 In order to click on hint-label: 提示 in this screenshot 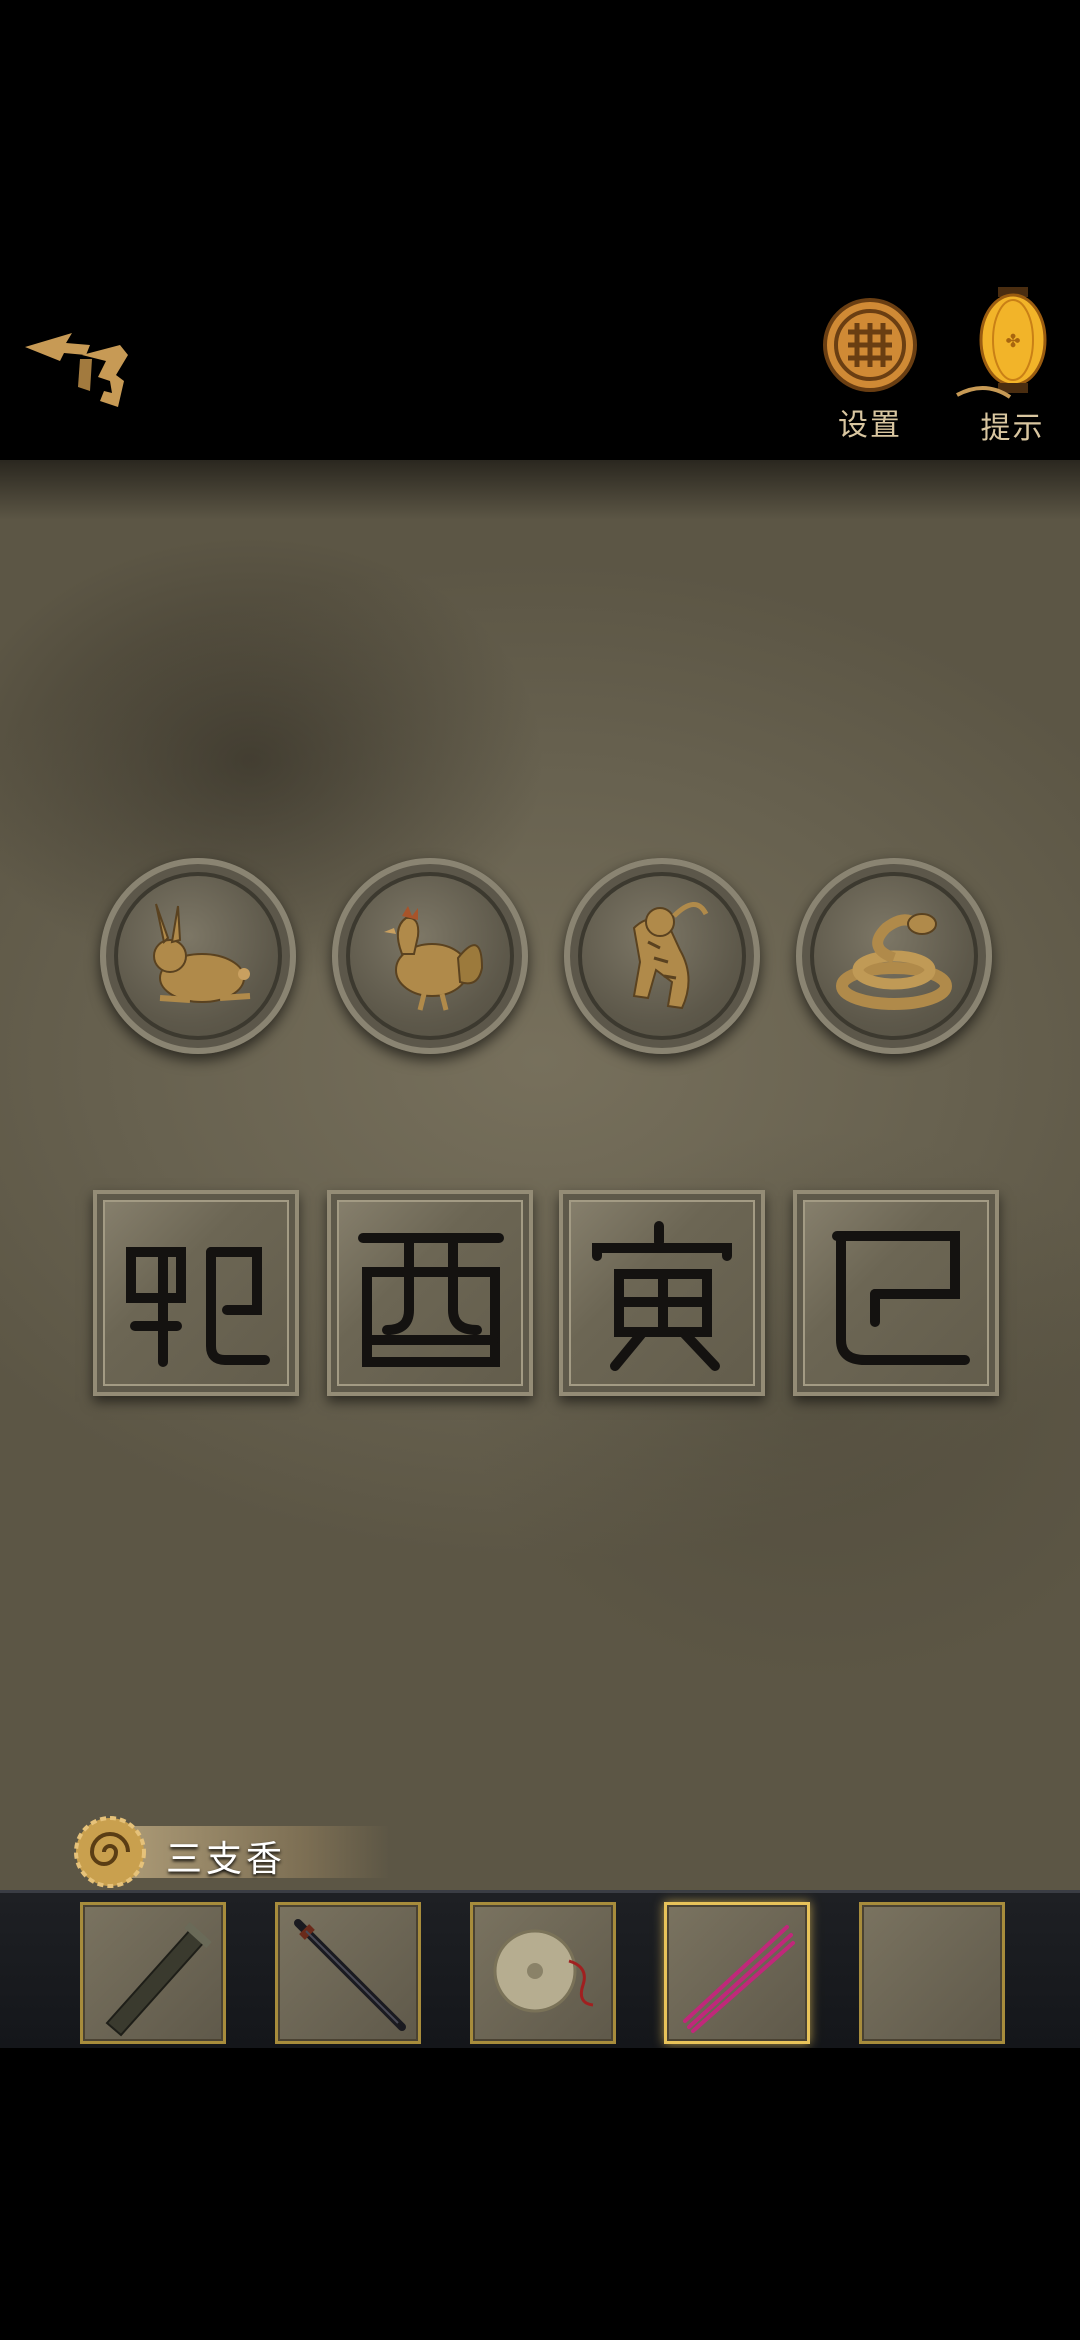, I will do `click(1012, 428)`.